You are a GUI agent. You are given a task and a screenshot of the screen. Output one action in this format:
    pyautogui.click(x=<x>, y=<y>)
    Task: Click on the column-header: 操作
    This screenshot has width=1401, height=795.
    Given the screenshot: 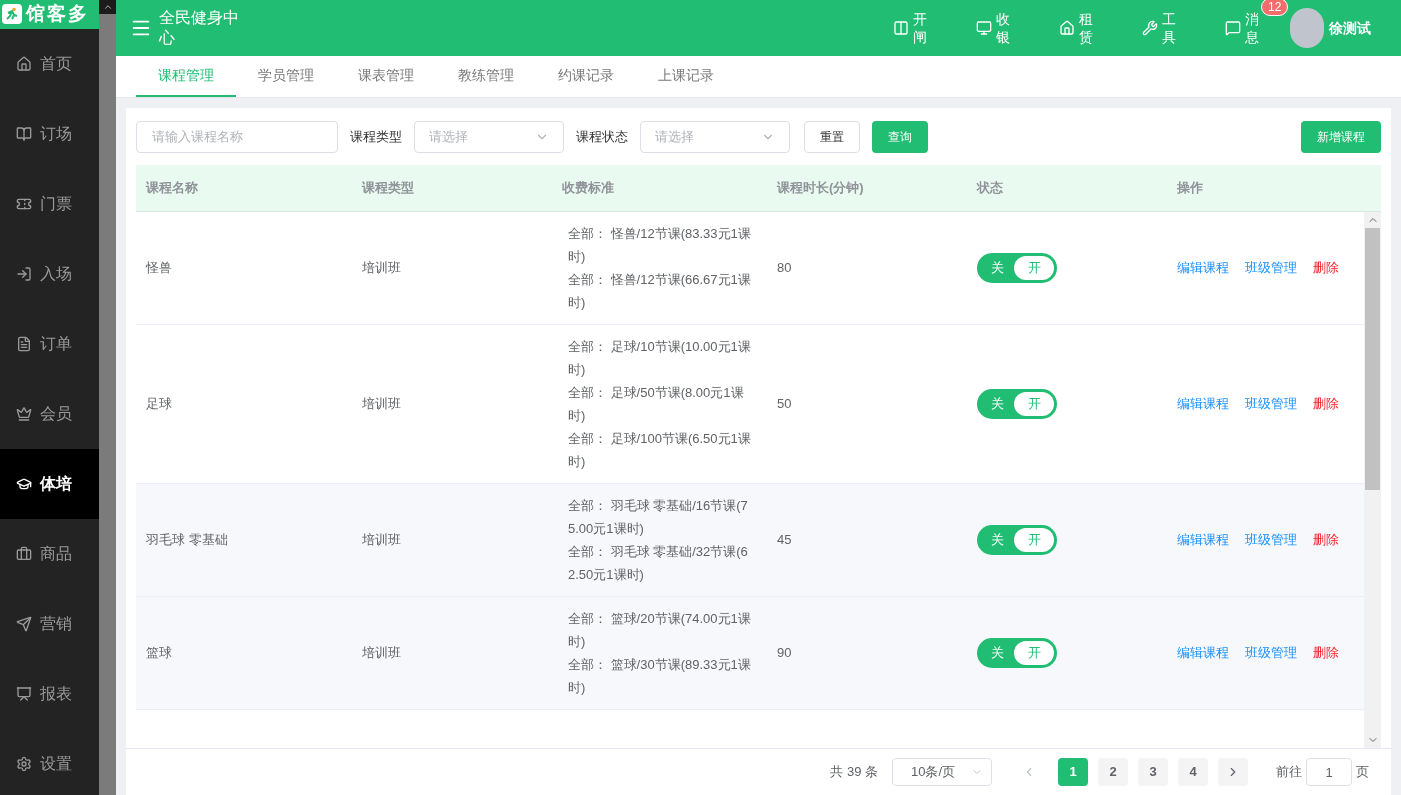 What is the action you would take?
    pyautogui.click(x=1190, y=188)
    